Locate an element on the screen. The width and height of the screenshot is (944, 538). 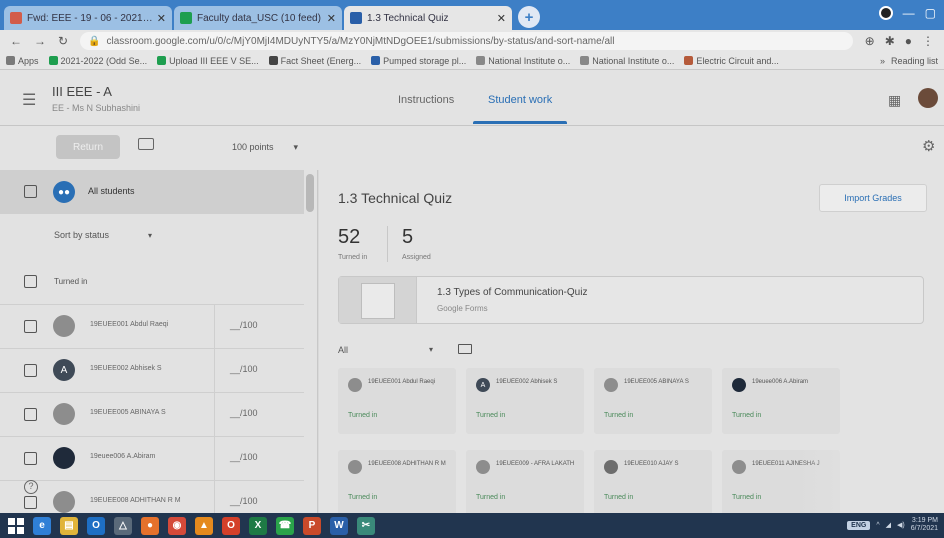
new-tab-button: + is located at coordinates (529, 17).